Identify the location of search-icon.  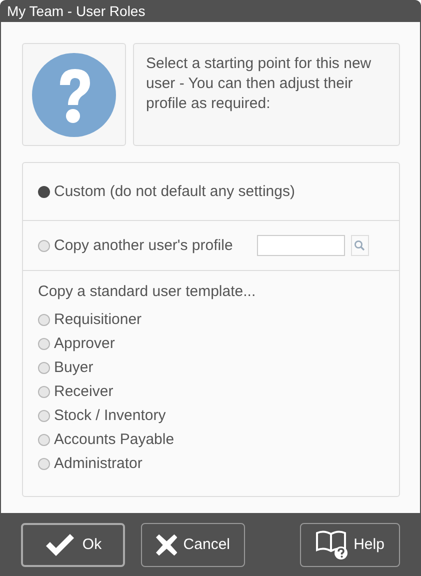
(360, 245).